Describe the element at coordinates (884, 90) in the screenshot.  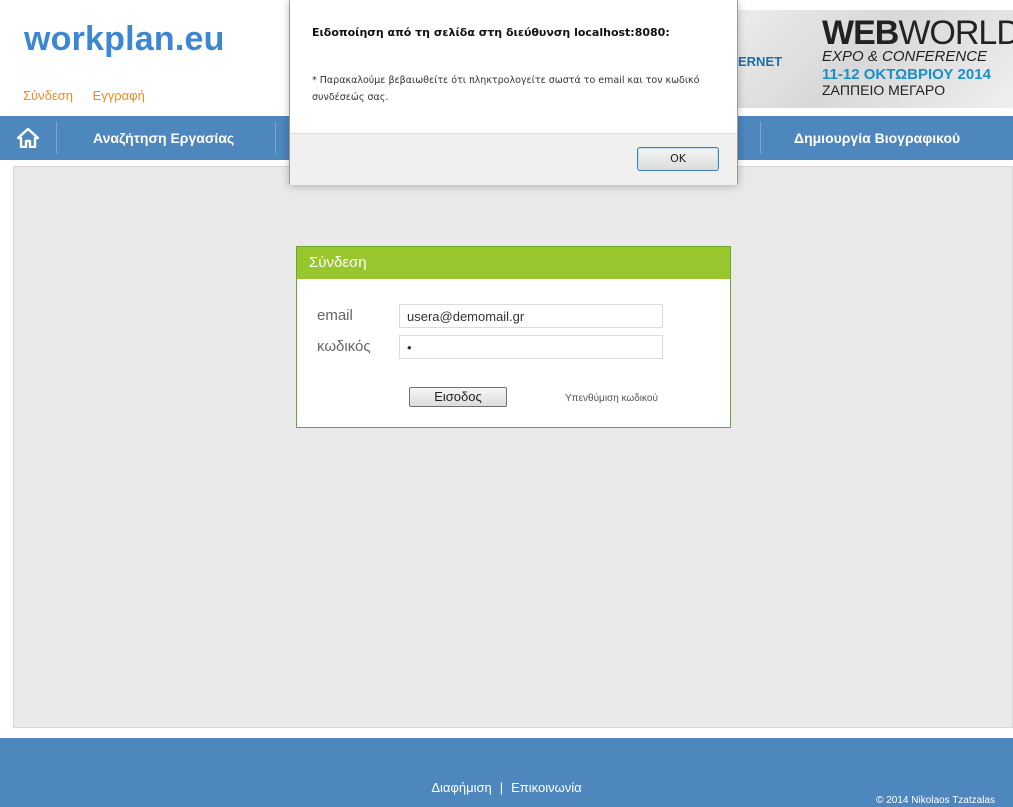
I see `banner-venue: ΖΑΠΠΕΙΟ ΜΕΓΑΡΟ` at that location.